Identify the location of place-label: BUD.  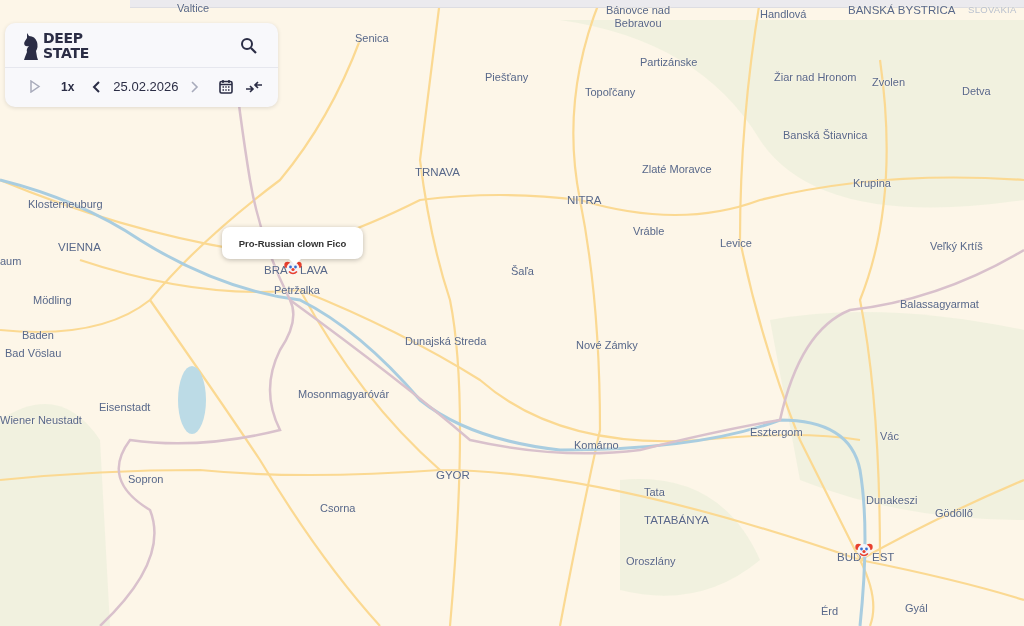
(849, 558).